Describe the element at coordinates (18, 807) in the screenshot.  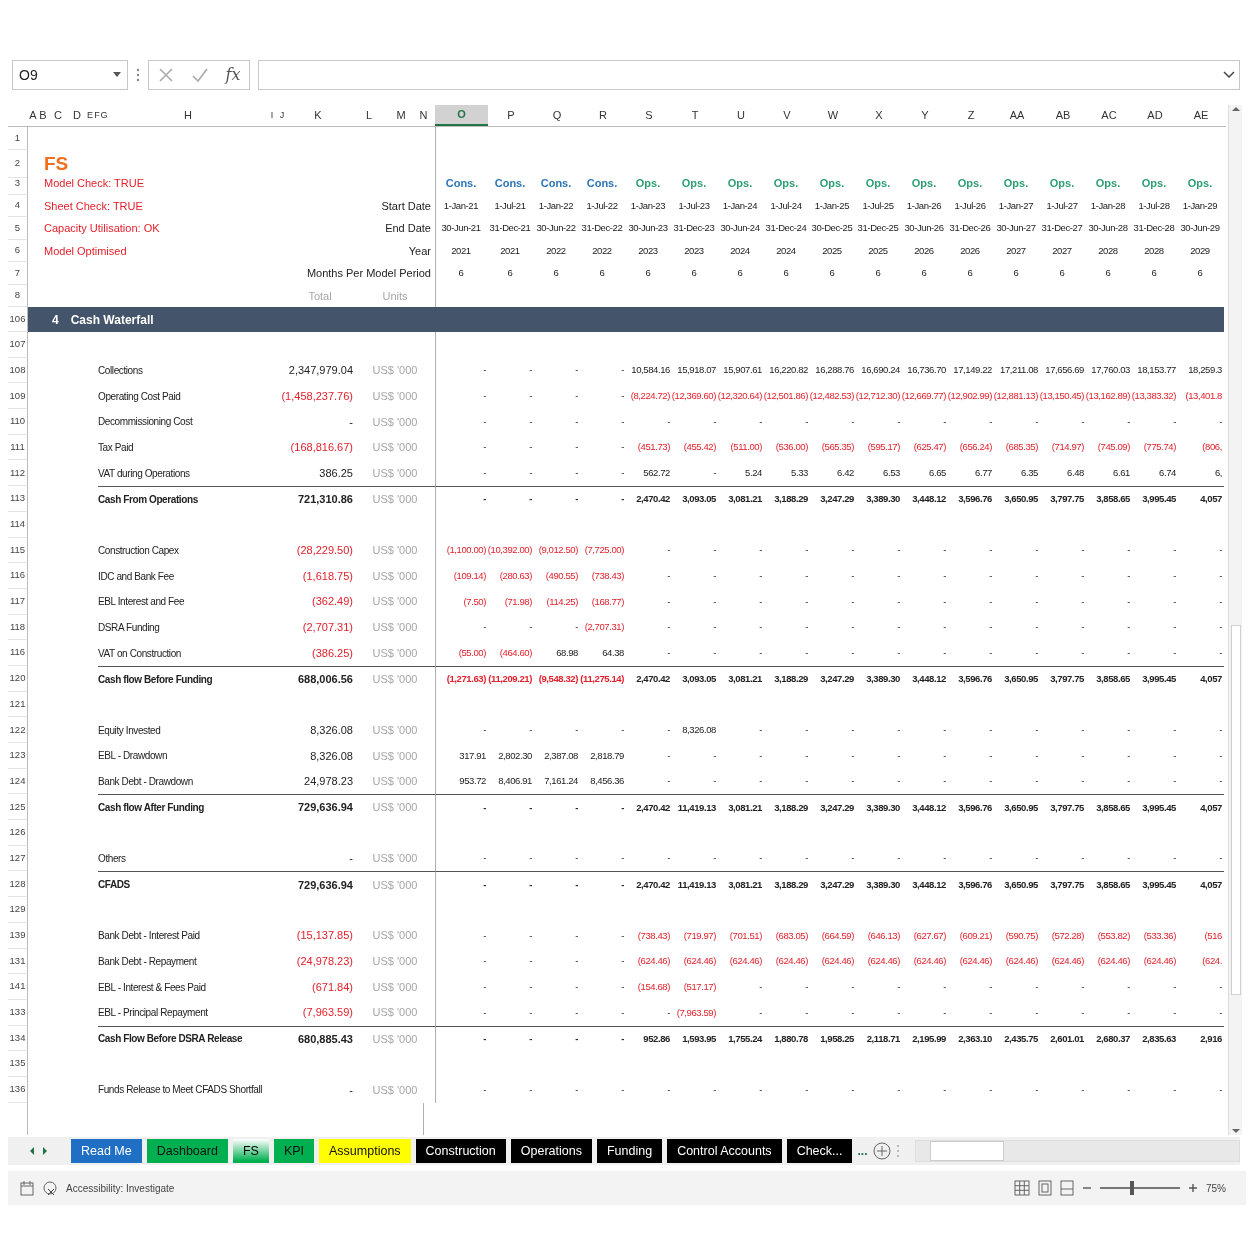
I see `row-number: 125` at that location.